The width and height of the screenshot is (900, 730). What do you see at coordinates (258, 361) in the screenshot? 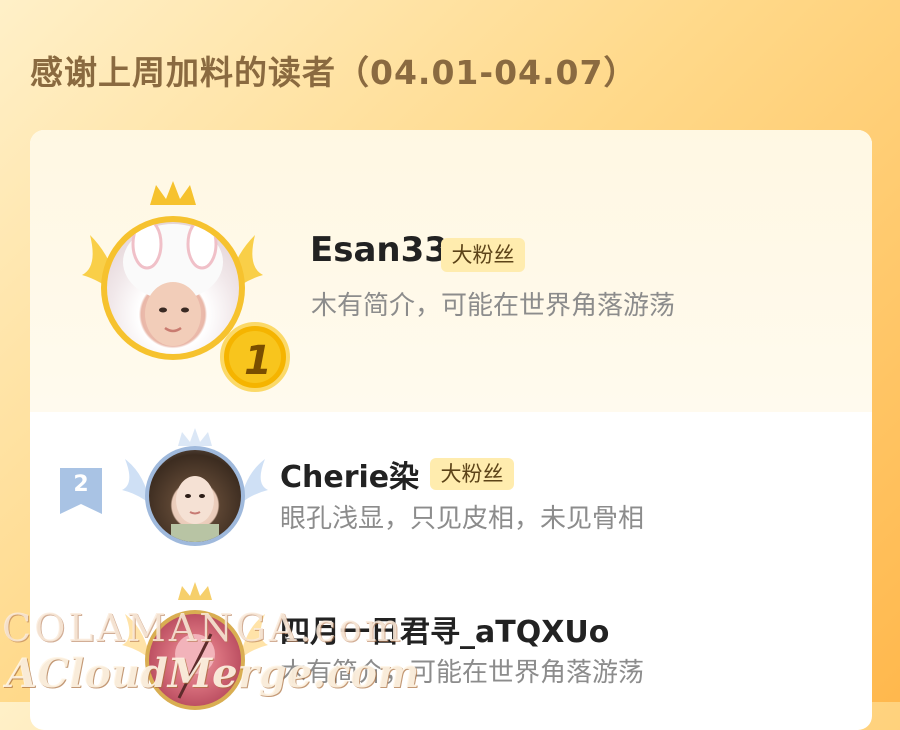
I see `rank-number: 1` at bounding box center [258, 361].